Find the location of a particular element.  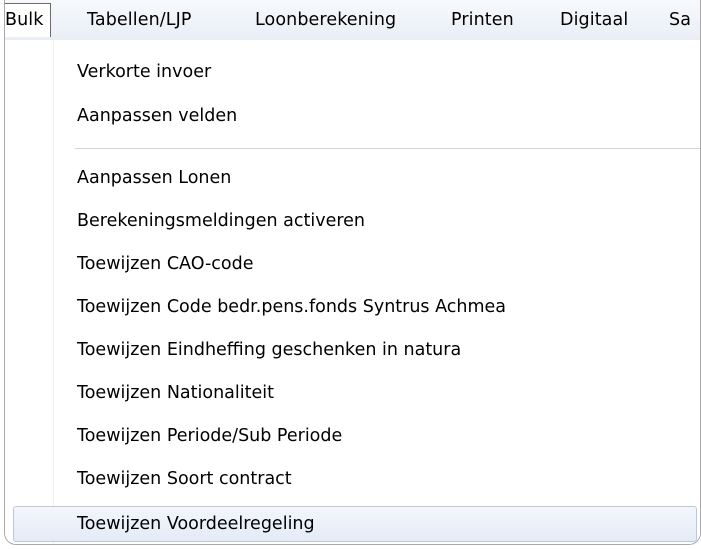

menu-item-label: Verkorte invoer is located at coordinates (144, 72).